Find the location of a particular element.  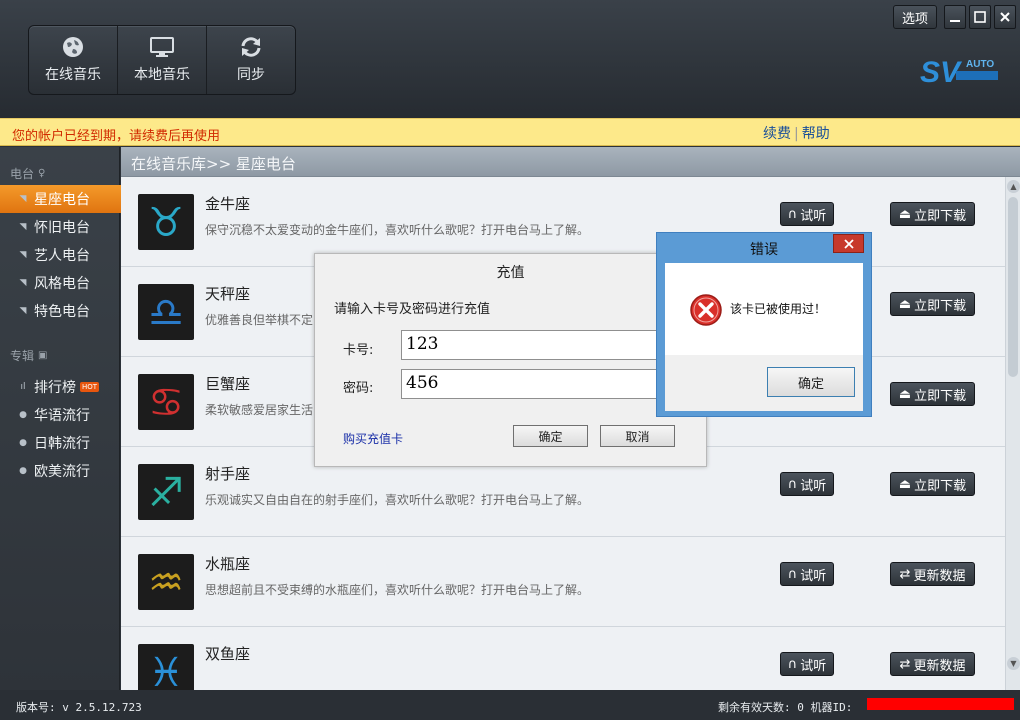

station-name: 射手座 is located at coordinates (227, 473).